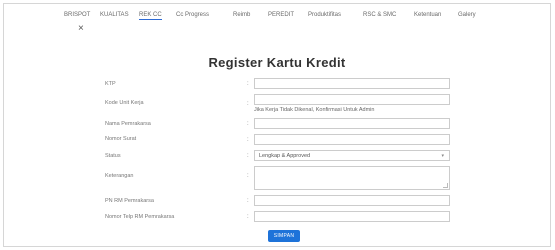 The image size is (555, 250). I want to click on nav-item-reimb: Reimb, so click(241, 15).